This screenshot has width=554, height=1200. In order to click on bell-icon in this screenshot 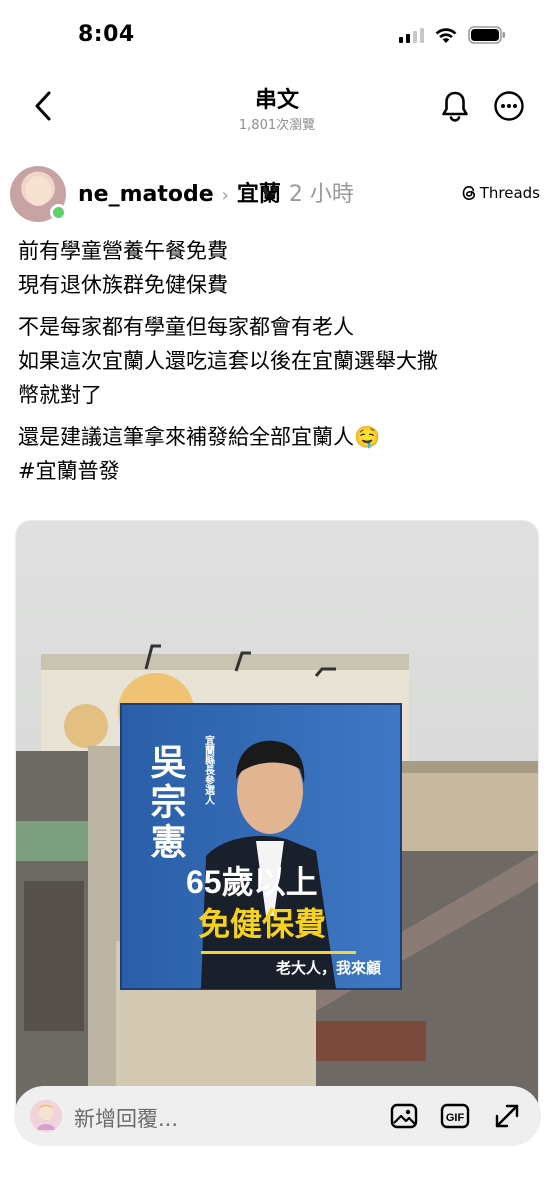, I will do `click(455, 106)`.